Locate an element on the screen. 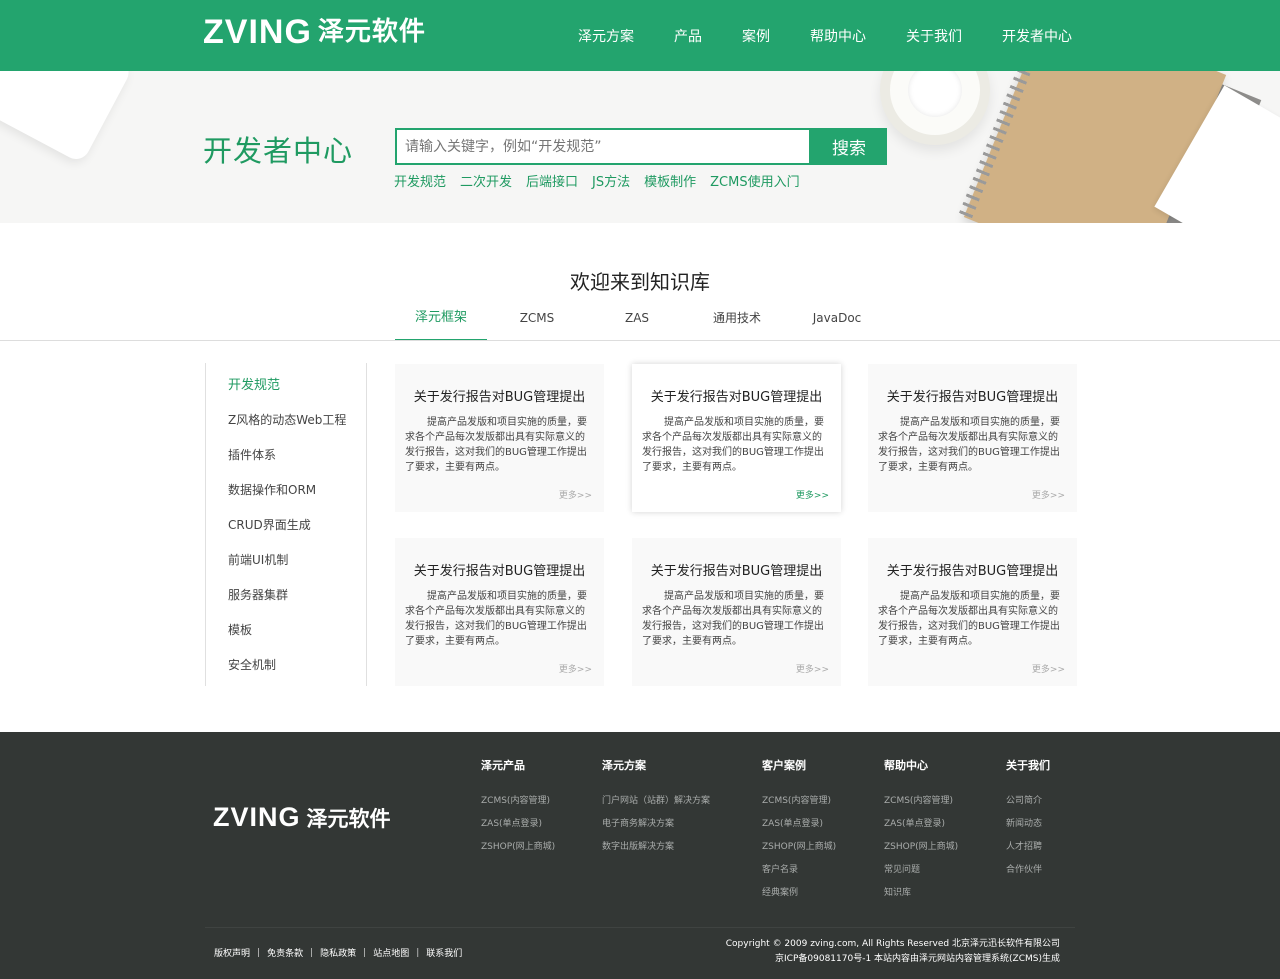 Image resolution: width=1280 pixels, height=979 pixels. footer-link: 经典案例 is located at coordinates (799, 893).